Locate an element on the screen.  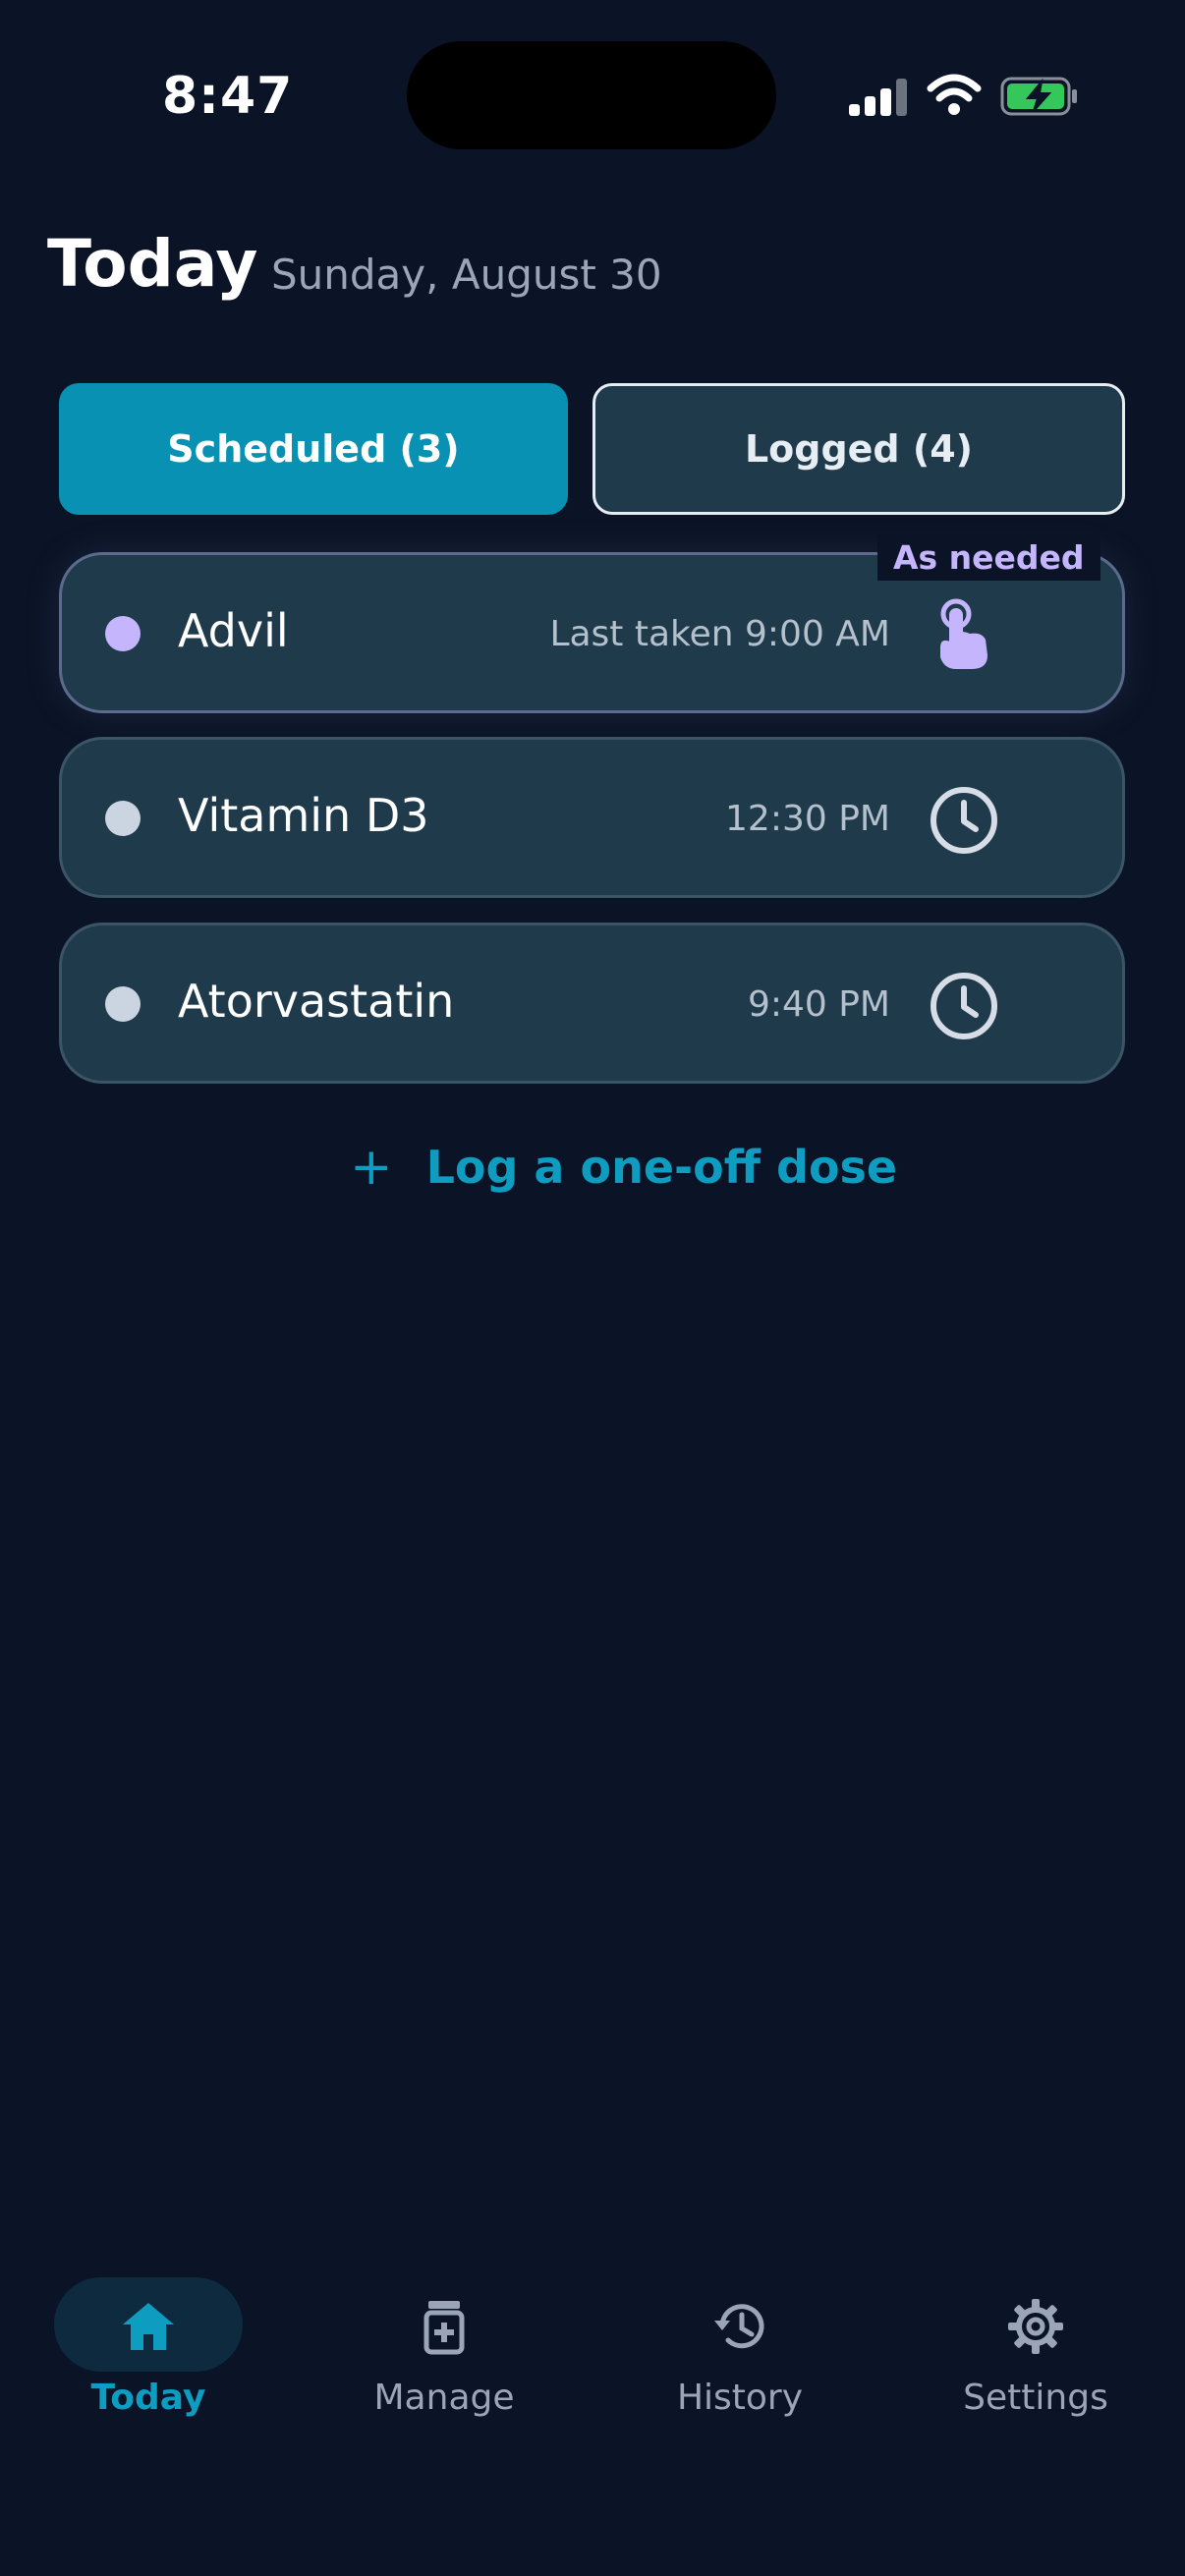
cellular-signal-icon is located at coordinates (879, 97).